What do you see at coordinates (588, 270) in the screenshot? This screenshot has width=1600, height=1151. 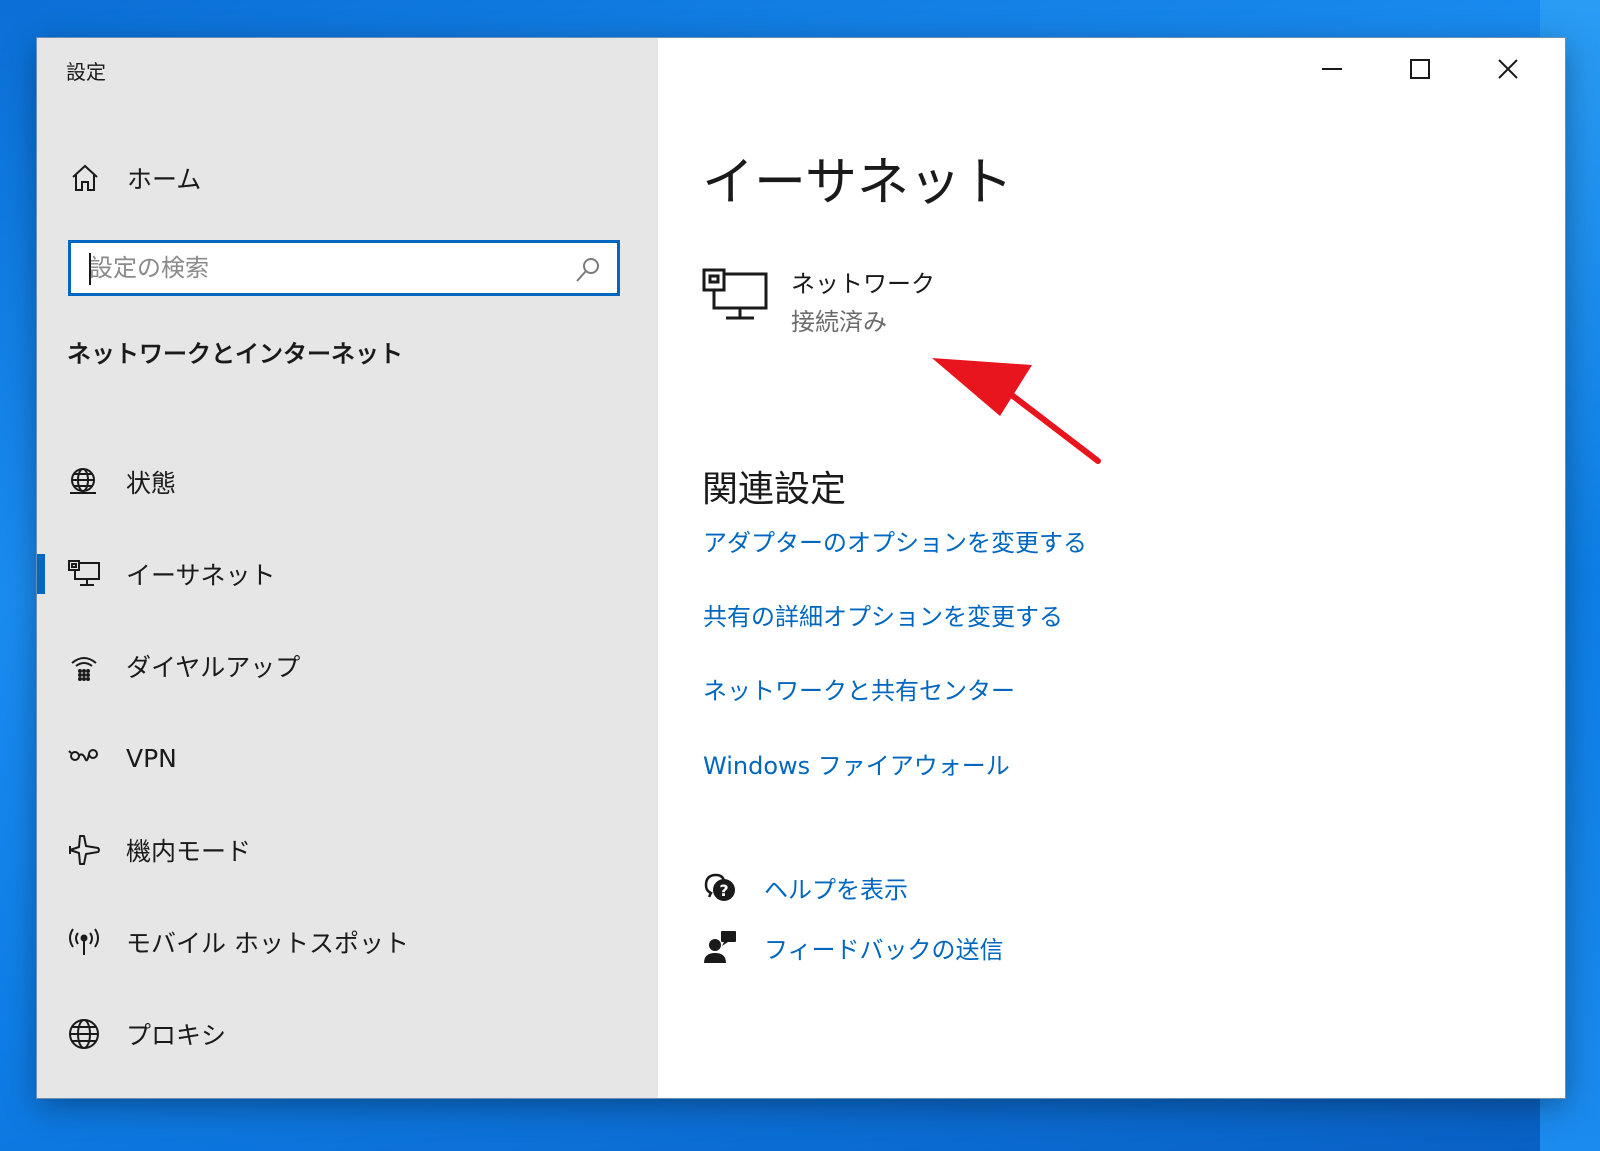 I see `search-icon` at bounding box center [588, 270].